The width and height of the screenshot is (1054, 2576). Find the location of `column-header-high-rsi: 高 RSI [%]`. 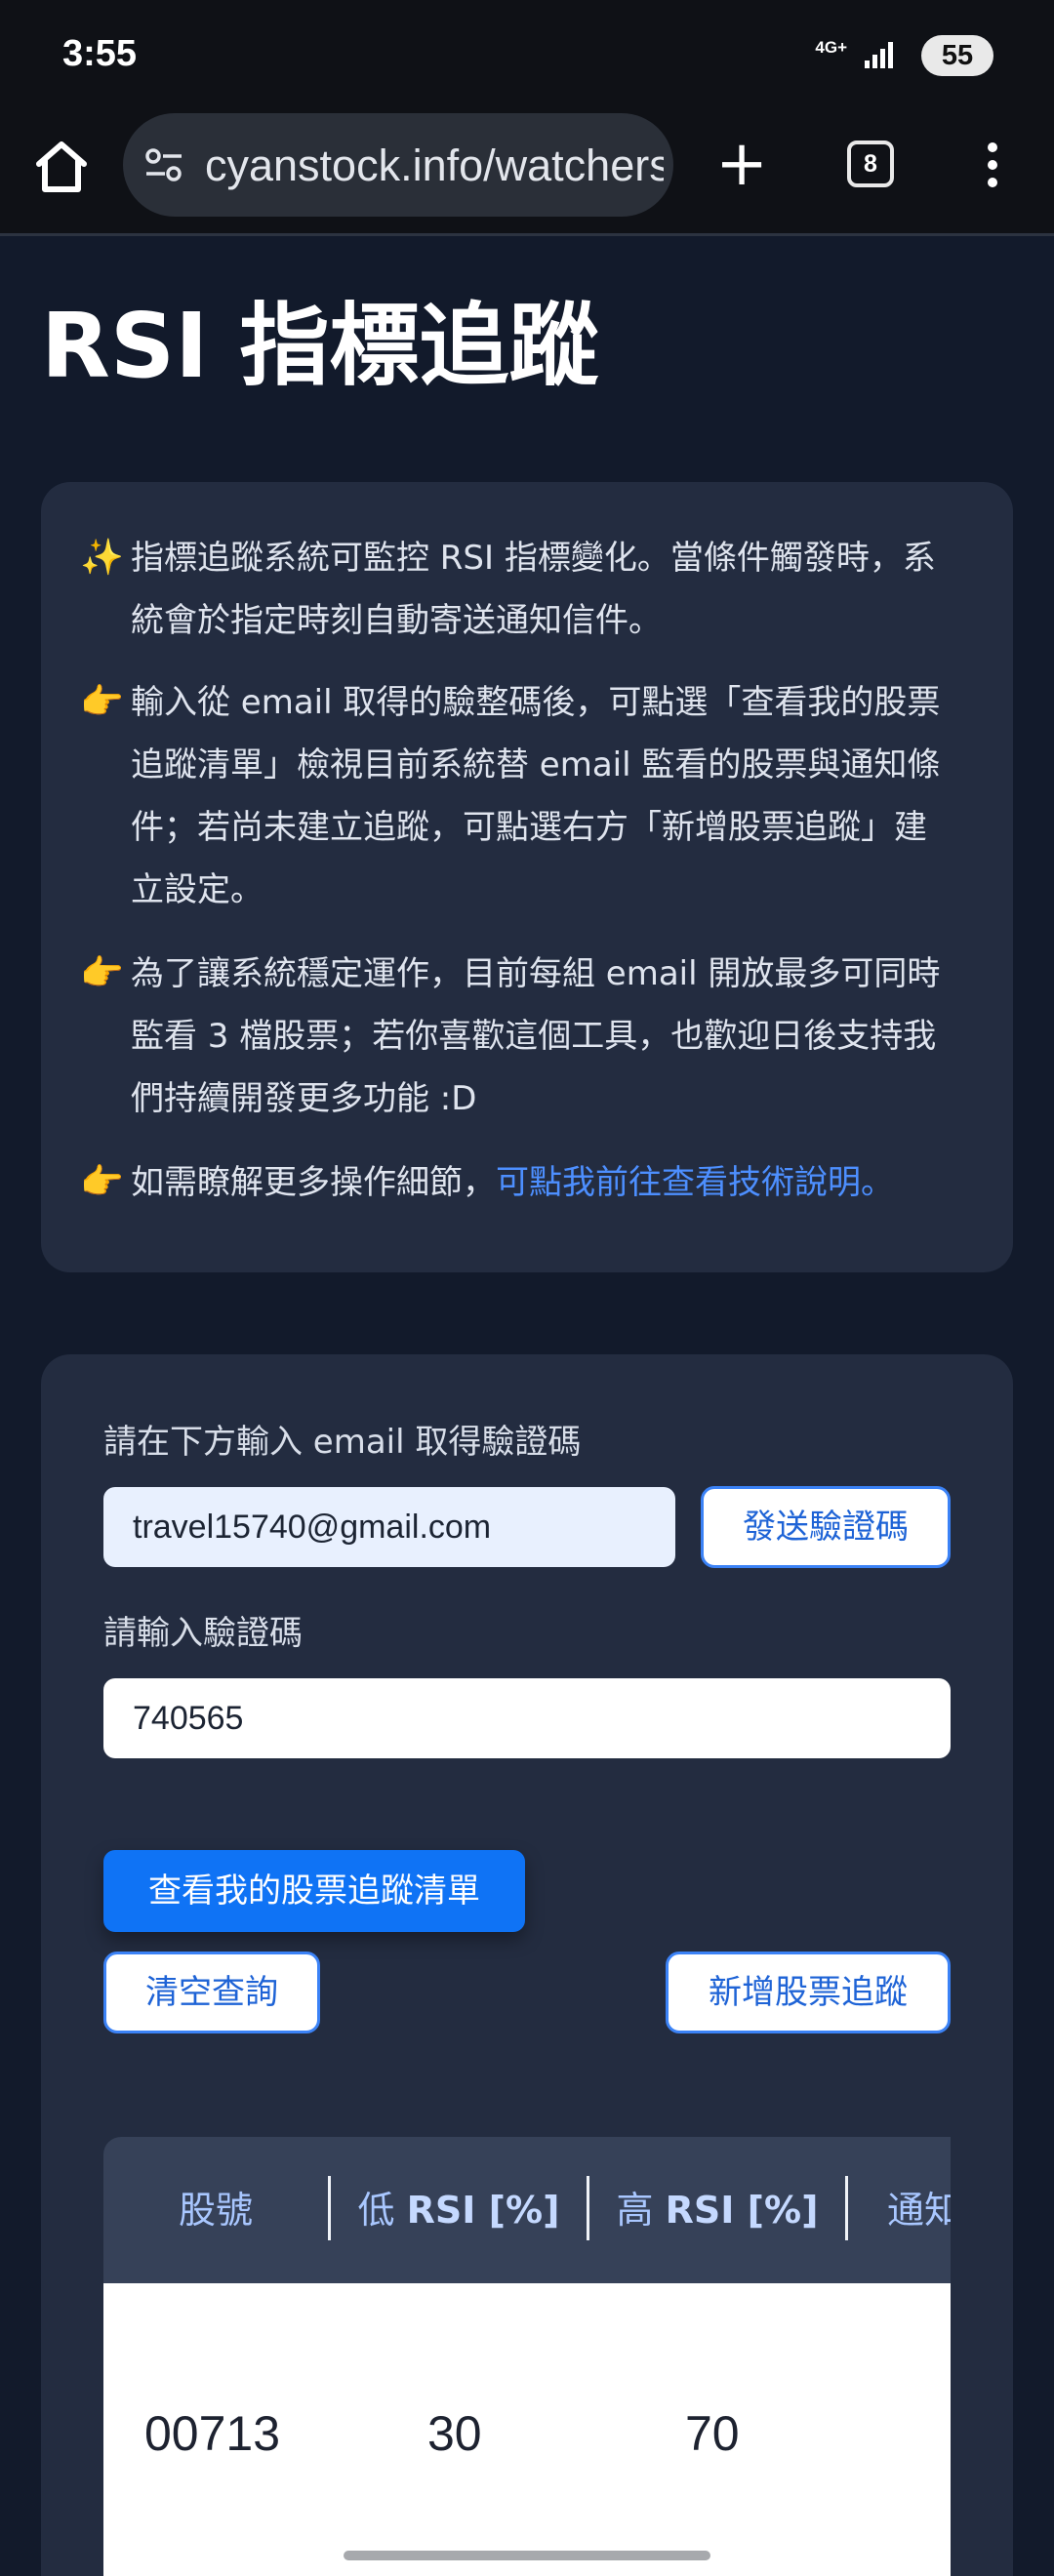

column-header-high-rsi: 高 RSI [%] is located at coordinates (717, 2210).